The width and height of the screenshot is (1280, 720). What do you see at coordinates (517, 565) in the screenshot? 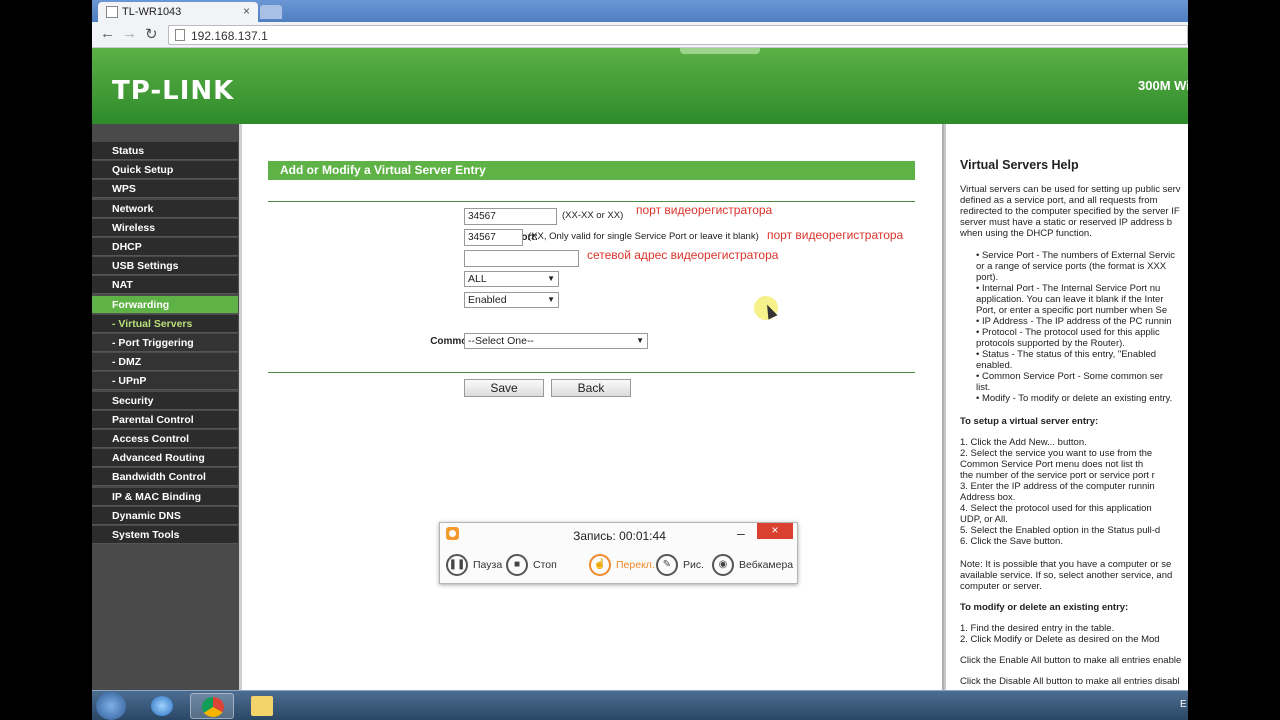
I see `stop-icon: ■` at bounding box center [517, 565].